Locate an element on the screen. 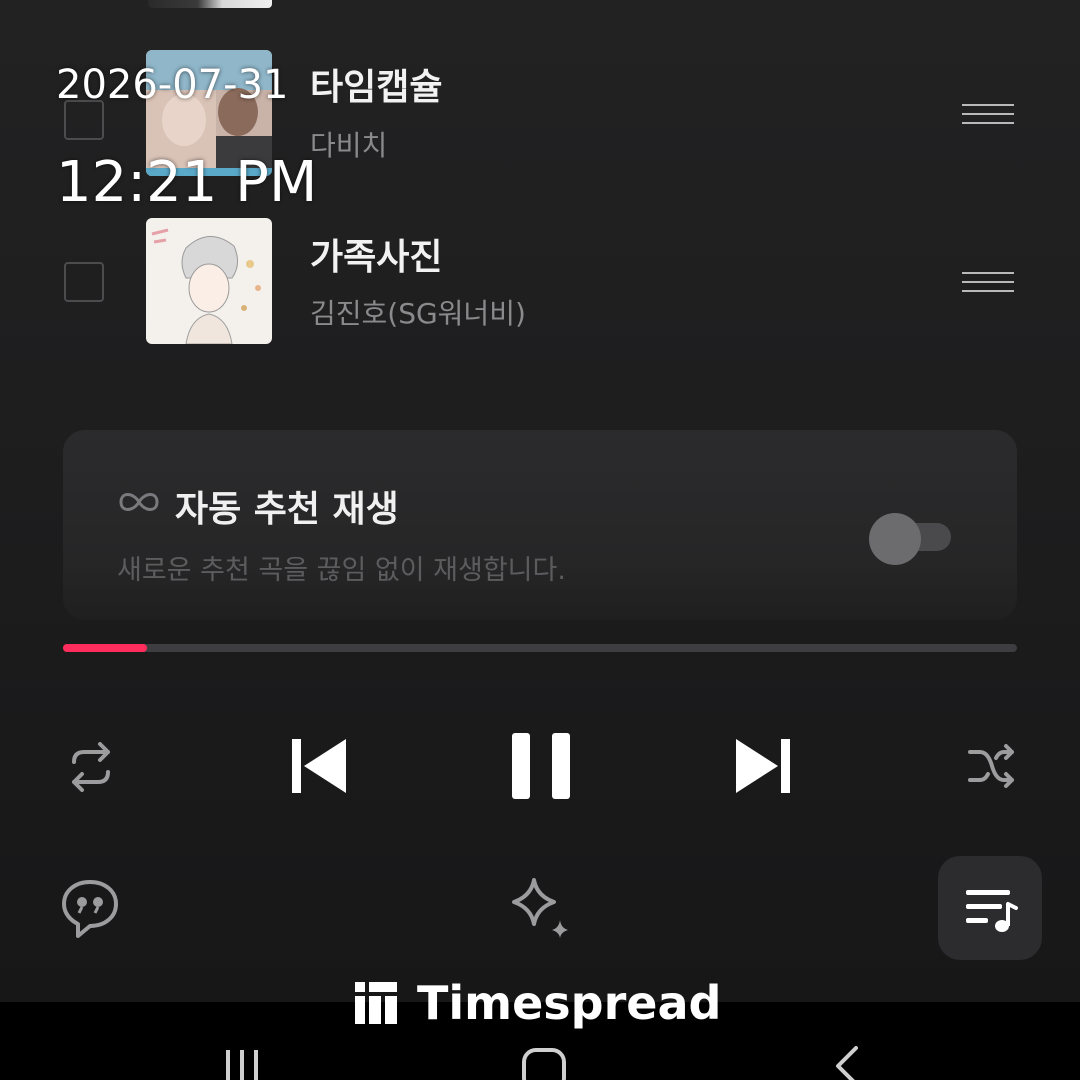 This screenshot has height=1080, width=1080. previous-icon is located at coordinates (319, 766).